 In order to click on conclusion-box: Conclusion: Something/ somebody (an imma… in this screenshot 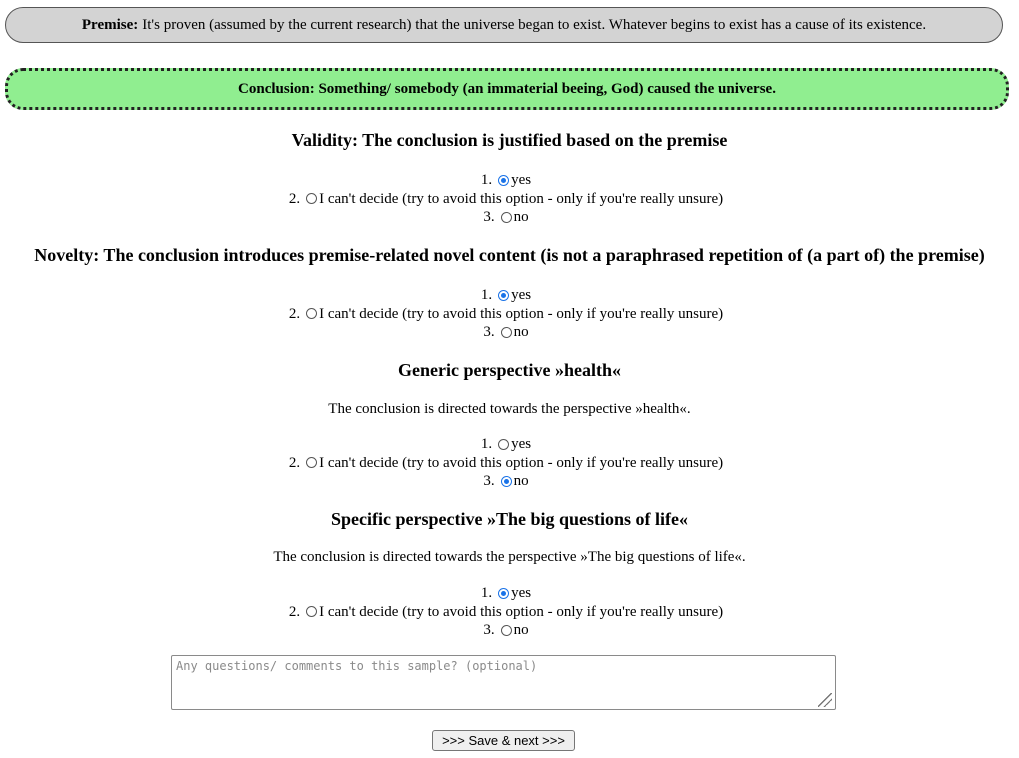, I will do `click(507, 89)`.